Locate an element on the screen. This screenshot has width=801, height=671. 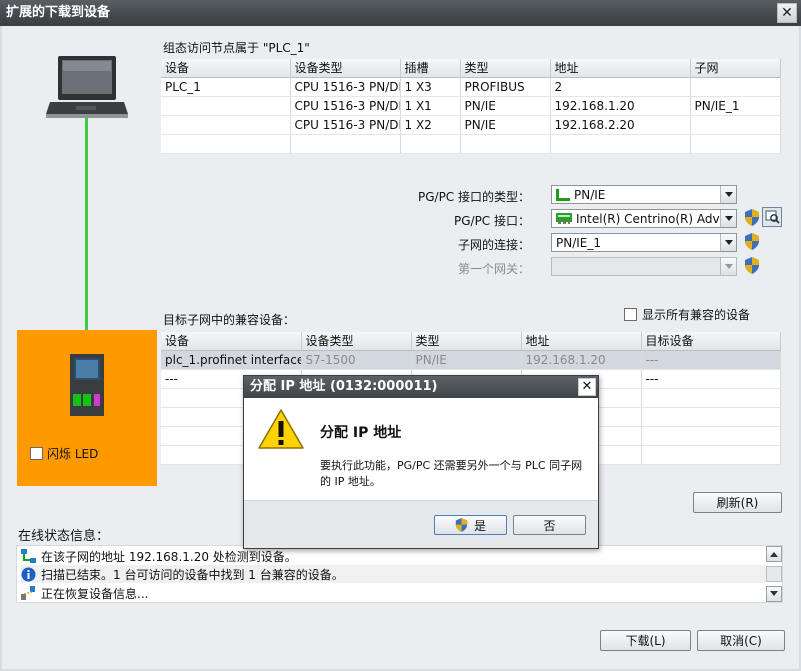
scrollbar-thumb is located at coordinates (774, 574).